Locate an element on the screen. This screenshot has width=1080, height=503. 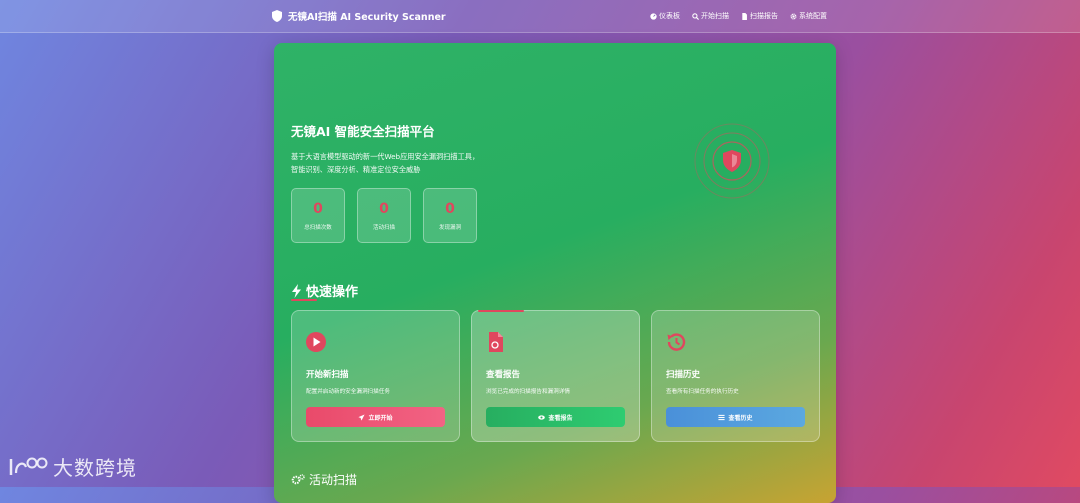
search-icon is located at coordinates (695, 16).